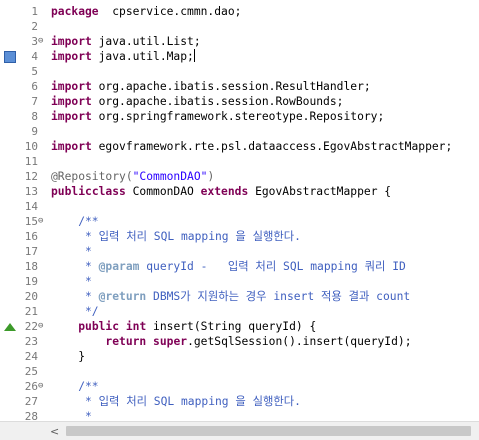 The height and width of the screenshot is (440, 479). I want to click on keyword-token: extends, so click(224, 191).